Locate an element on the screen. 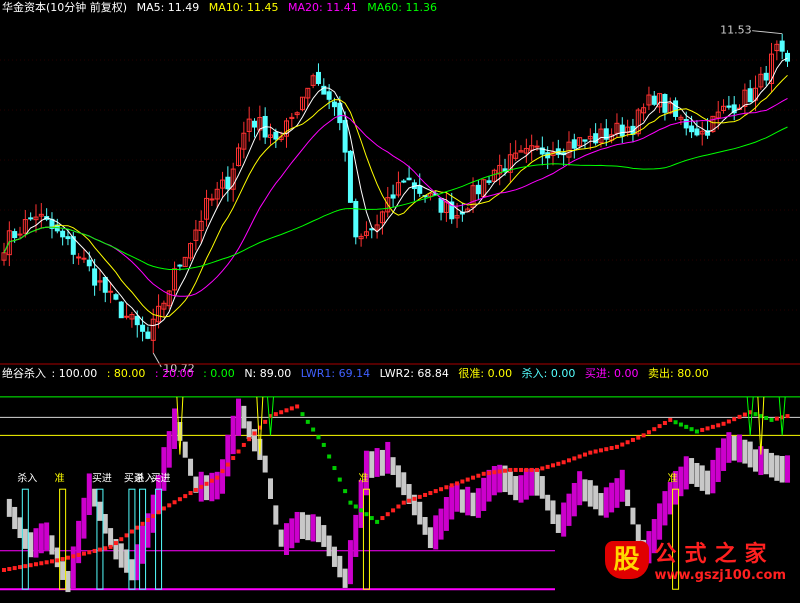  indicator-v4: : 0.00 is located at coordinates (219, 373).